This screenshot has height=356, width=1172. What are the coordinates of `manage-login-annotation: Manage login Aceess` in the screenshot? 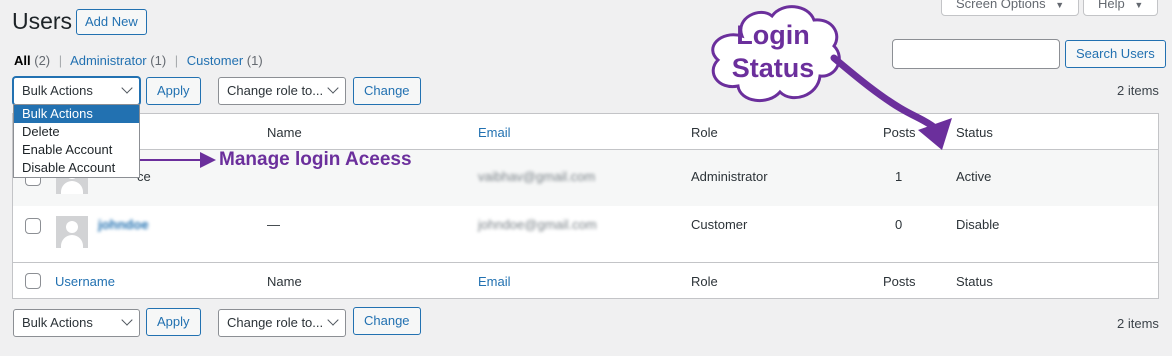 It's located at (315, 159).